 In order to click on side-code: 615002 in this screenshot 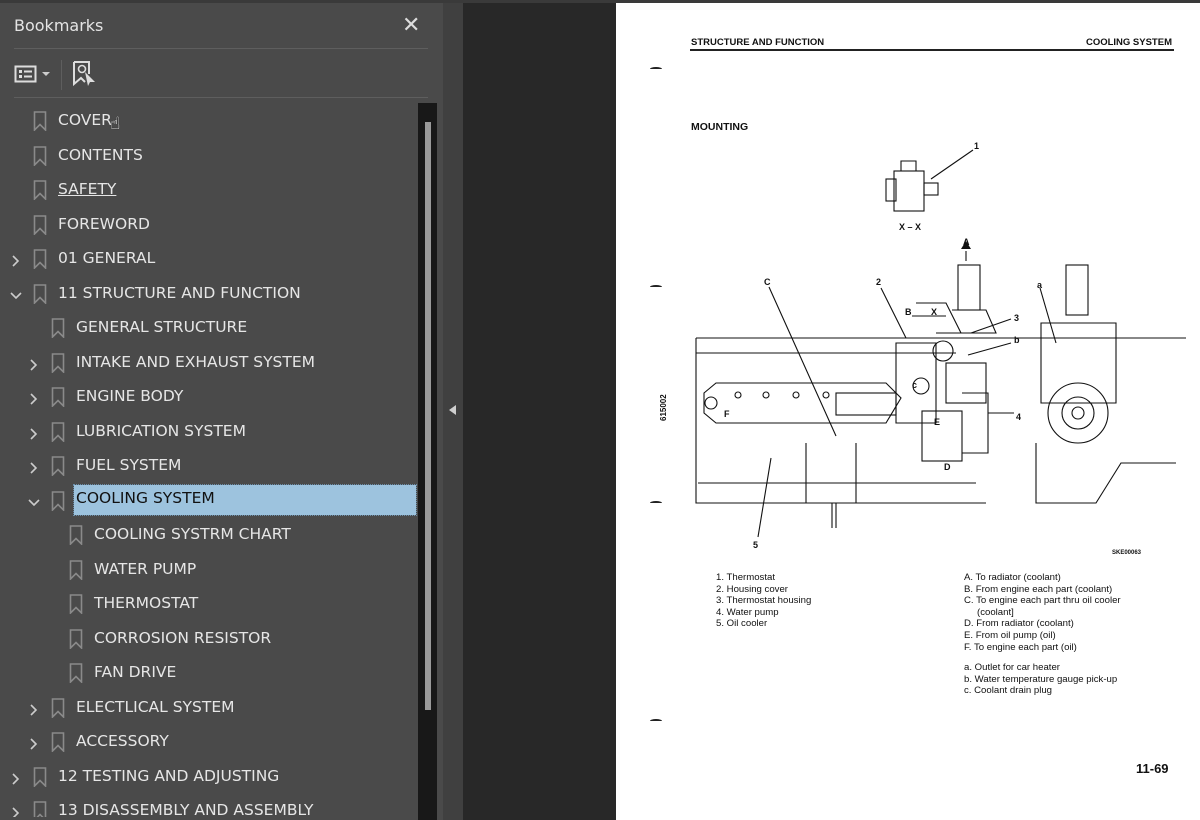, I will do `click(663, 407)`.